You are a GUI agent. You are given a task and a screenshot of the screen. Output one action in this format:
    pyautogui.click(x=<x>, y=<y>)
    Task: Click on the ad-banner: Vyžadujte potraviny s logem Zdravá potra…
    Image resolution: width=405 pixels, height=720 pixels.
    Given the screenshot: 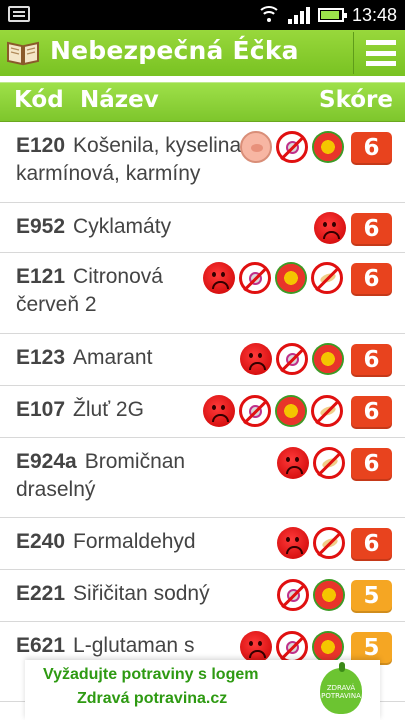 What is the action you would take?
    pyautogui.click(x=202, y=690)
    